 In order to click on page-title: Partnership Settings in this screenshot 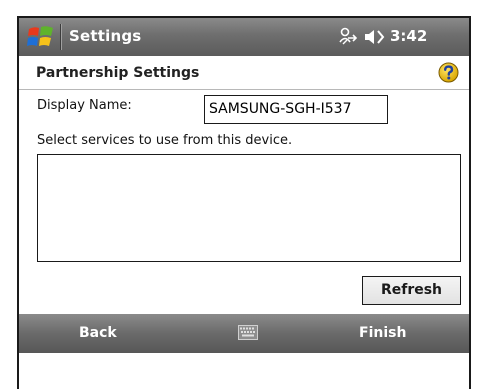, I will do `click(118, 73)`.